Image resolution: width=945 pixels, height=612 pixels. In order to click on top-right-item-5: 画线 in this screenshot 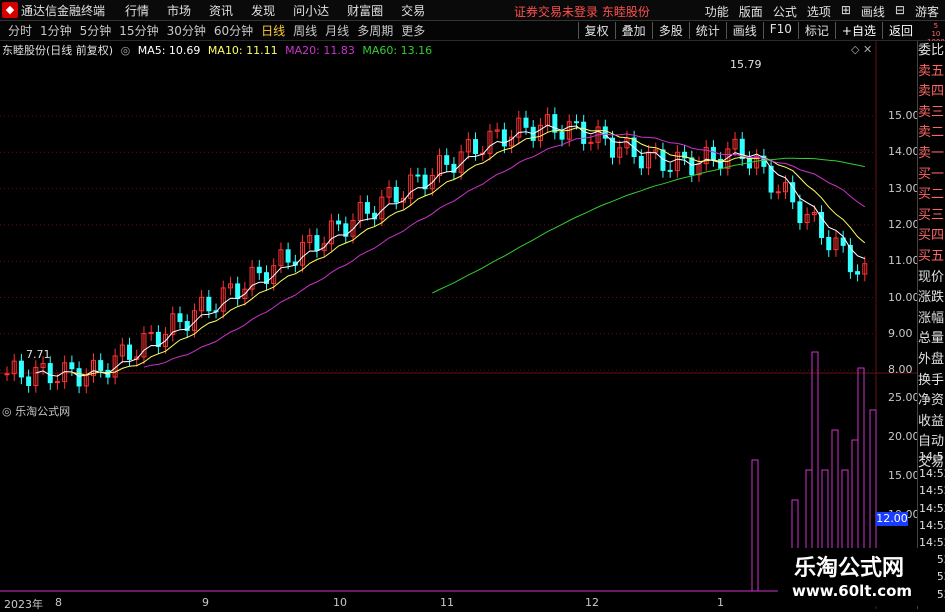, I will do `click(873, 11)`.